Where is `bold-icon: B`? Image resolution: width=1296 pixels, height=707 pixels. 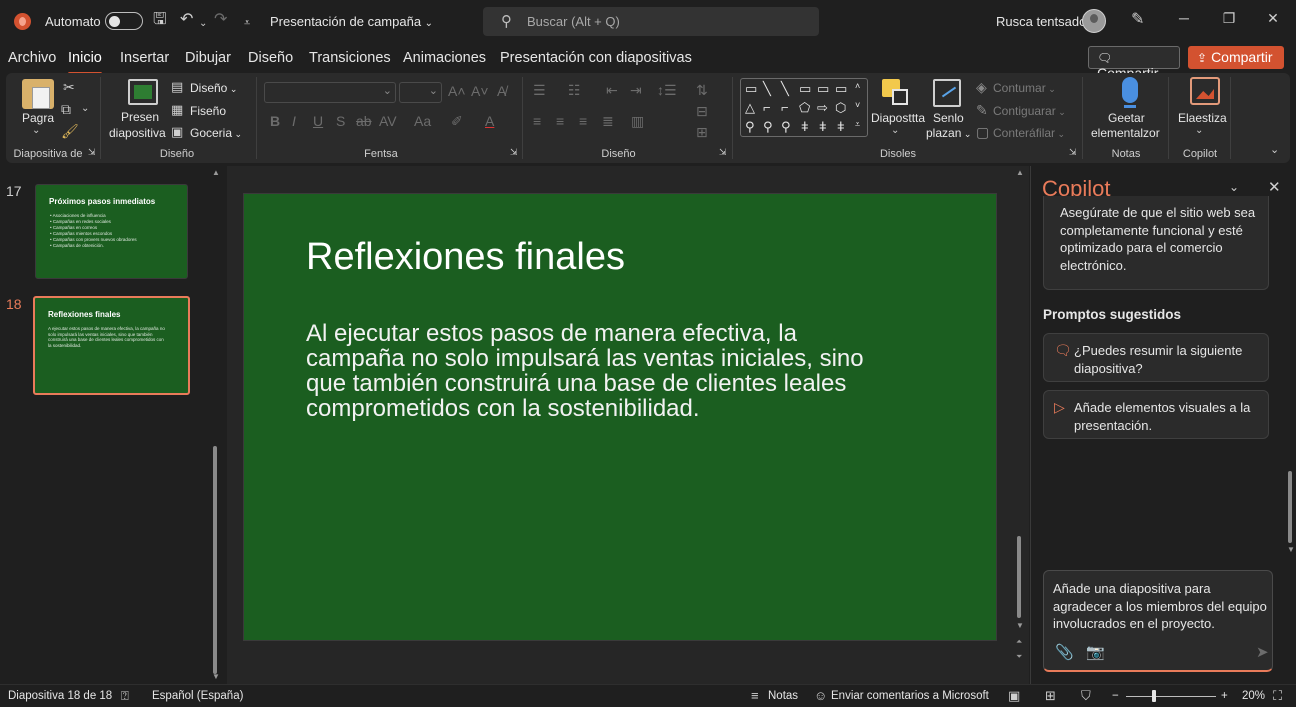
bold-icon: B is located at coordinates (275, 121).